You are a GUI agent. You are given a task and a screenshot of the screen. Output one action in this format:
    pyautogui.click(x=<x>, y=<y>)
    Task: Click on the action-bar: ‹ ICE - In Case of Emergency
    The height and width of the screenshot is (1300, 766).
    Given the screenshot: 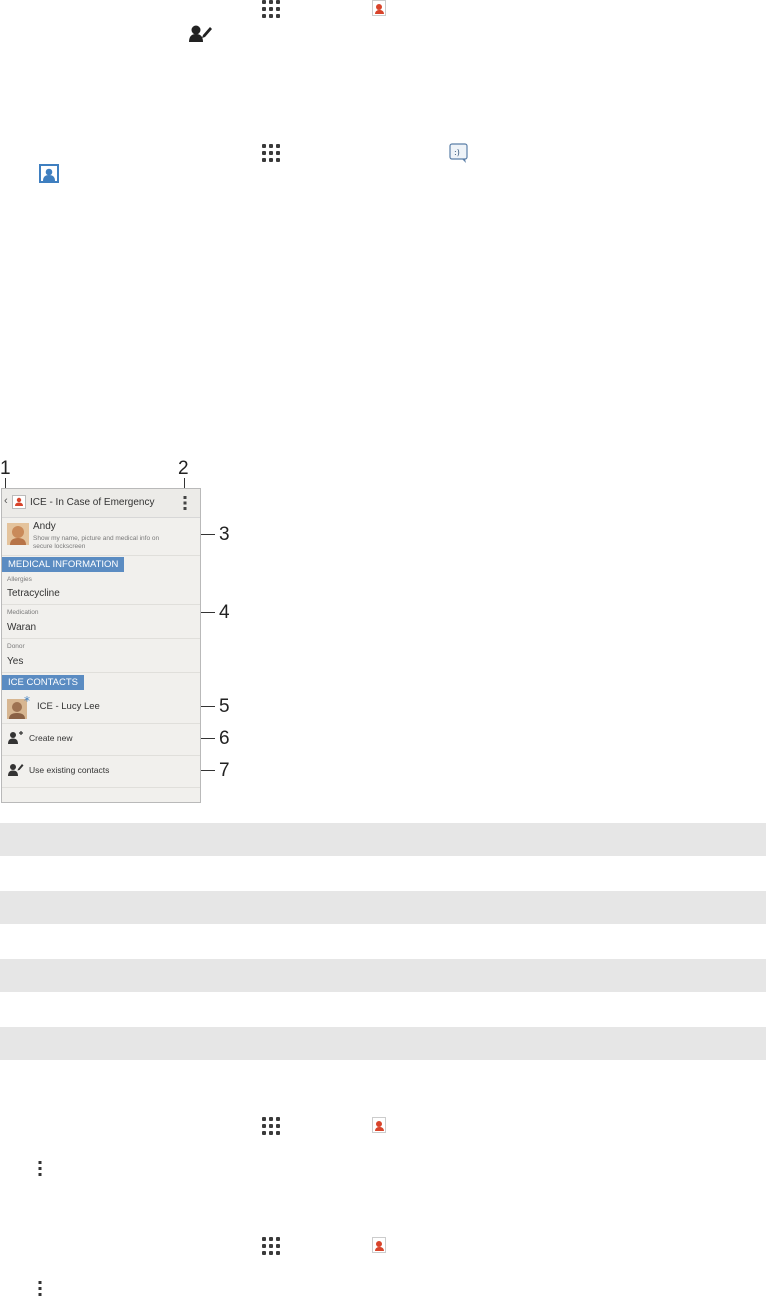 What is the action you would take?
    pyautogui.click(x=101, y=503)
    